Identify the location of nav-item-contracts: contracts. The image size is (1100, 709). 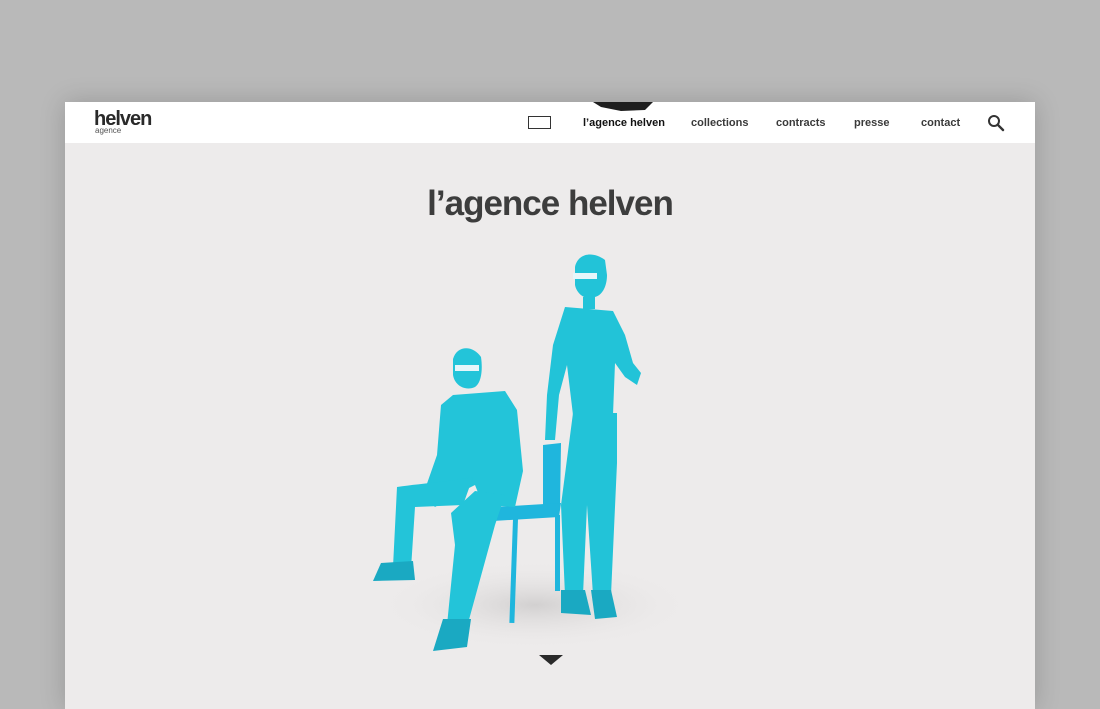
(801, 123).